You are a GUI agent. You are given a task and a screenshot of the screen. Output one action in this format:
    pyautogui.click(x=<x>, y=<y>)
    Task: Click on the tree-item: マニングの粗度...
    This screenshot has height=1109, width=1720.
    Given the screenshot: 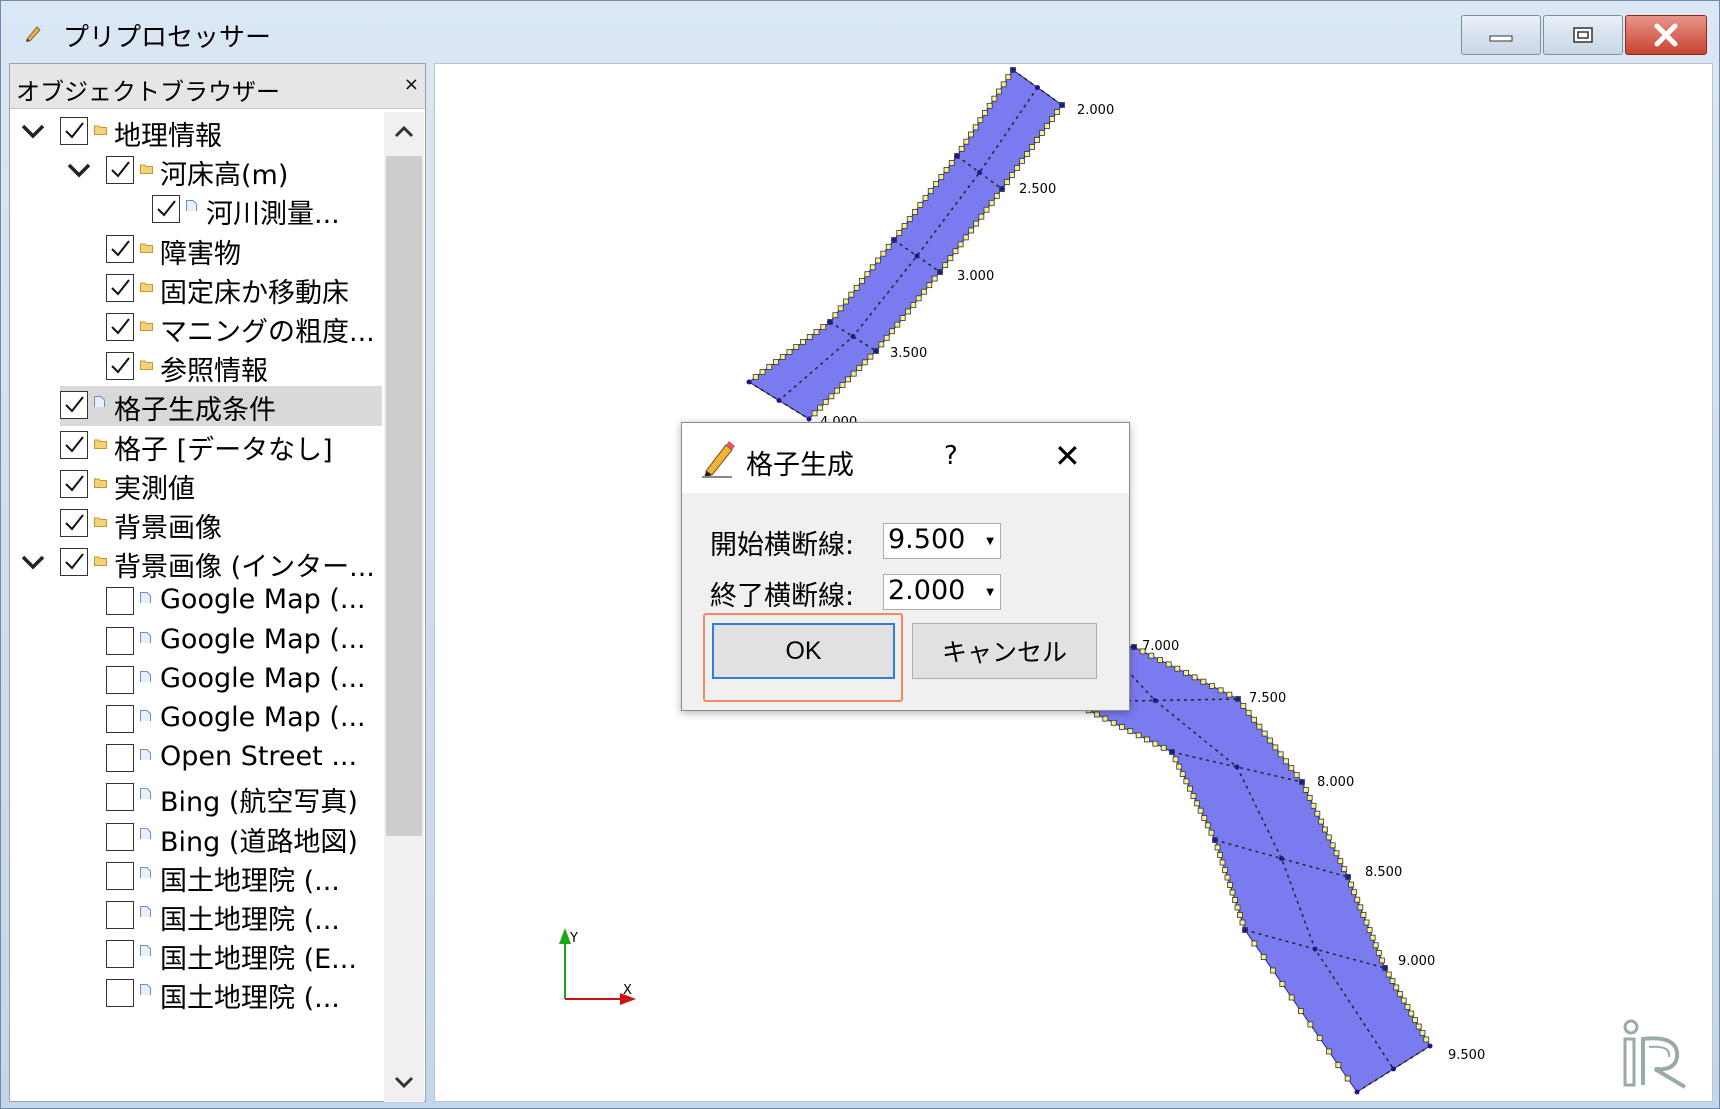 What is the action you would take?
    pyautogui.click(x=196, y=328)
    